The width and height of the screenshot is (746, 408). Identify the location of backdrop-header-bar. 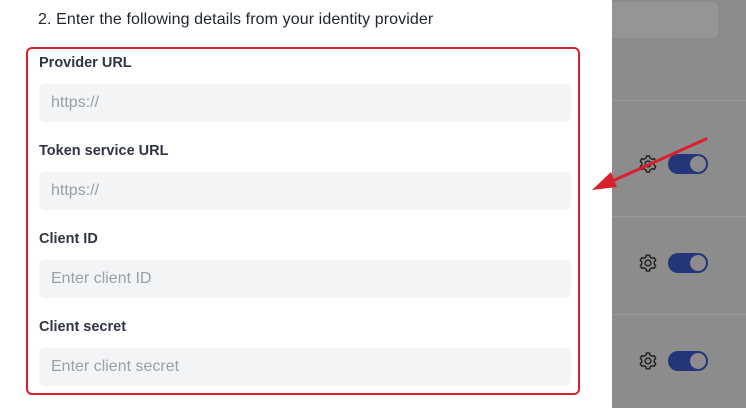
(665, 20).